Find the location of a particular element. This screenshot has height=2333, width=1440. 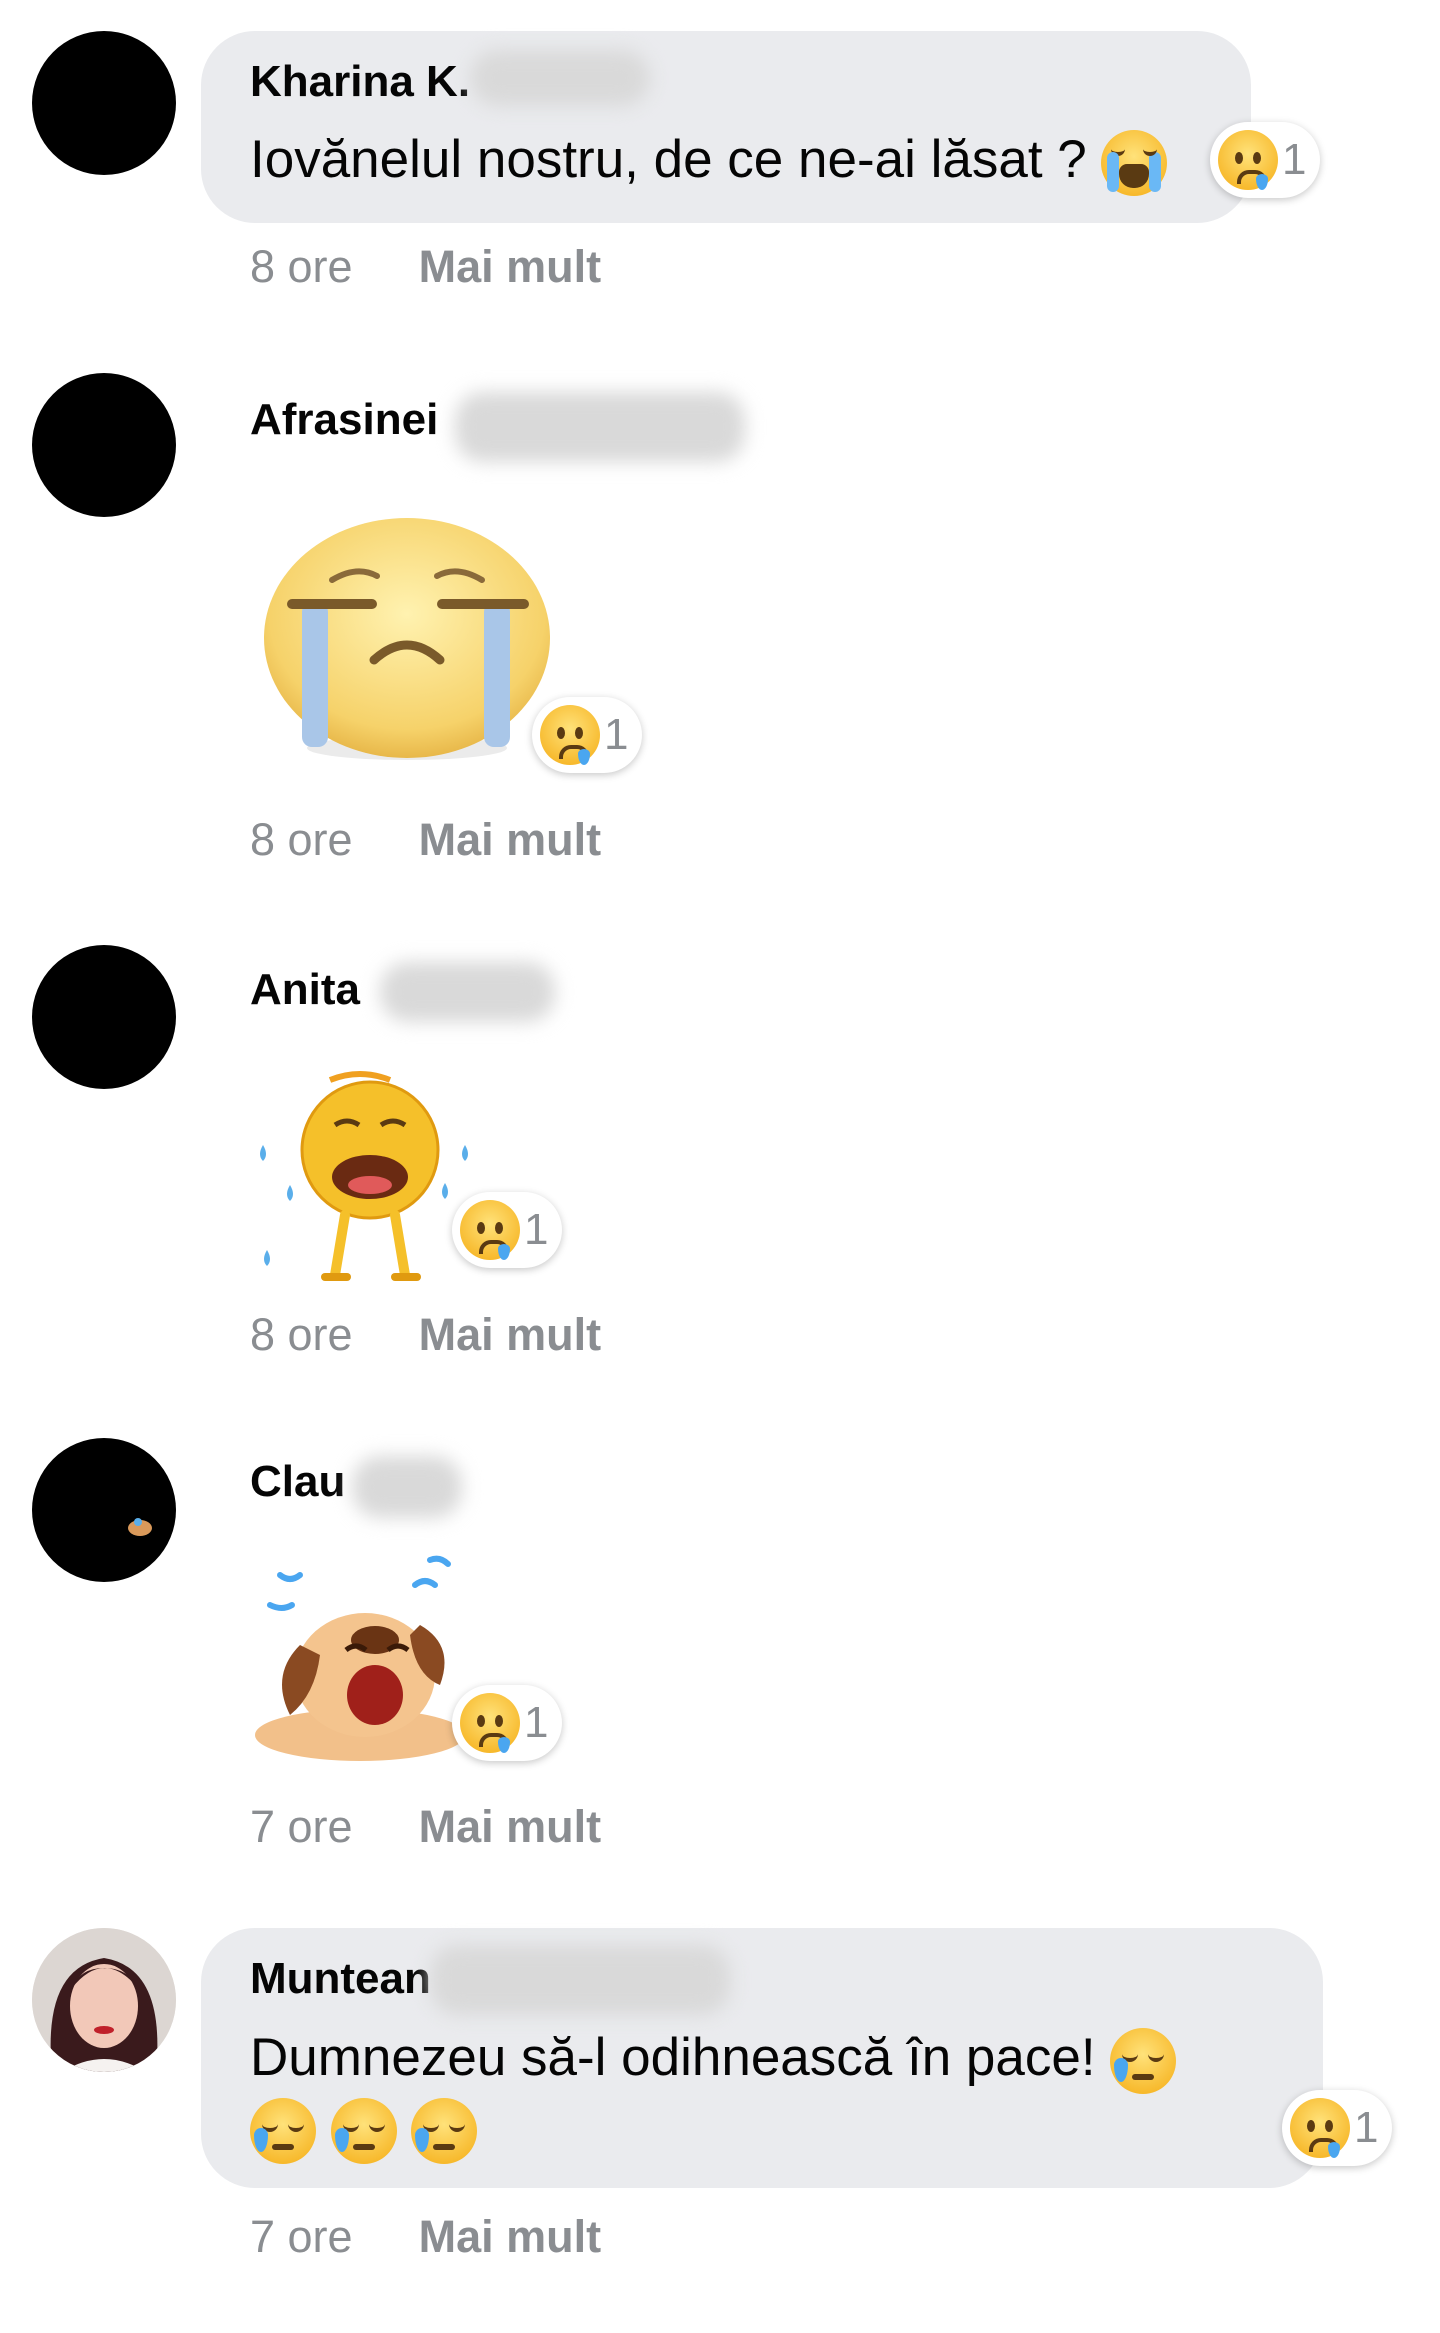

comment-text: Dumnezeu să-l odihnească în pace! is located at coordinates (713, 2059).